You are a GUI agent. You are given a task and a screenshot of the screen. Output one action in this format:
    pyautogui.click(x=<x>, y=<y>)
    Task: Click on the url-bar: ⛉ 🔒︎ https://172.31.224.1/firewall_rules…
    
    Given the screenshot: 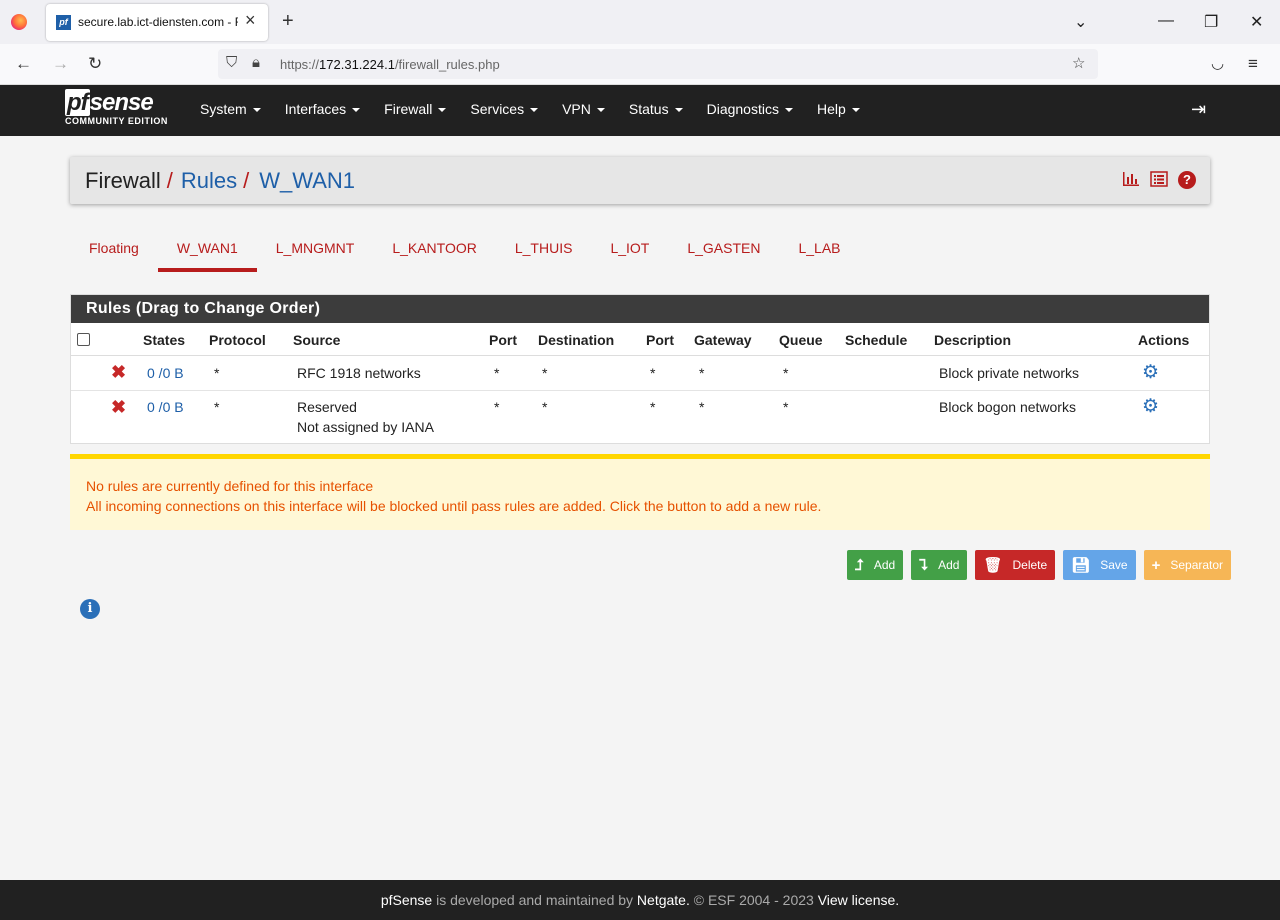 What is the action you would take?
    pyautogui.click(x=658, y=64)
    